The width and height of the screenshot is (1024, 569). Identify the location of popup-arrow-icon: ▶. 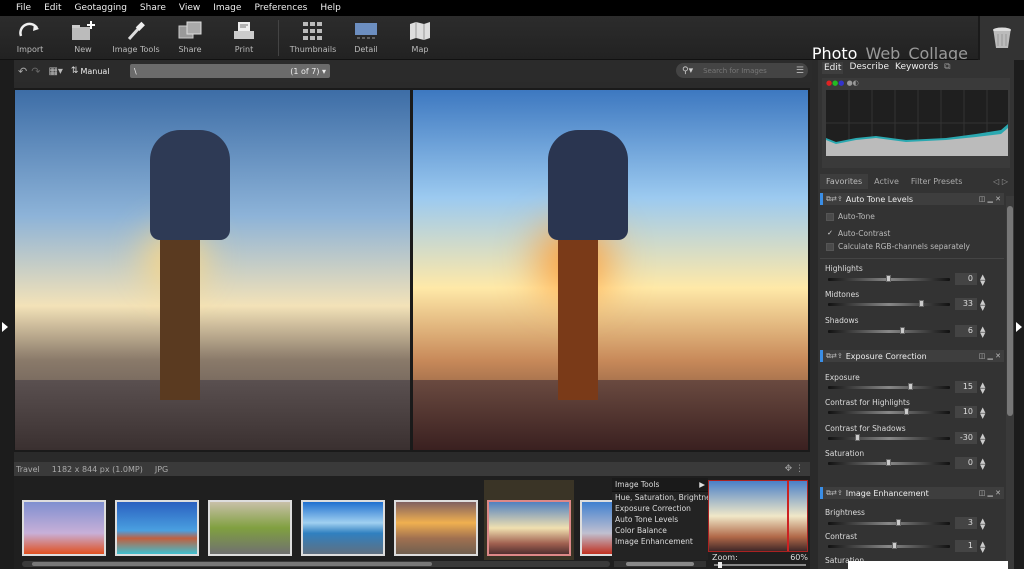
(702, 484).